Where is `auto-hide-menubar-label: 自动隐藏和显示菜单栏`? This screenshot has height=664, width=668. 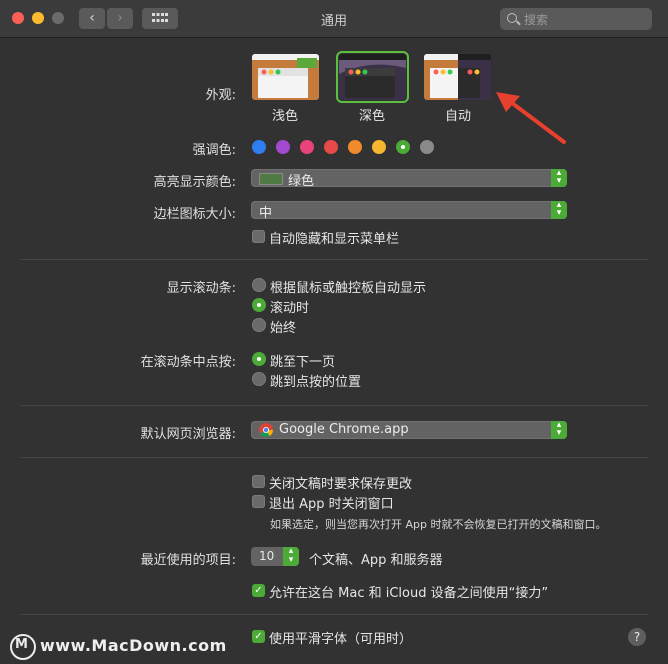
auto-hide-menubar-label: 自动隐藏和显示菜单栏 is located at coordinates (334, 239).